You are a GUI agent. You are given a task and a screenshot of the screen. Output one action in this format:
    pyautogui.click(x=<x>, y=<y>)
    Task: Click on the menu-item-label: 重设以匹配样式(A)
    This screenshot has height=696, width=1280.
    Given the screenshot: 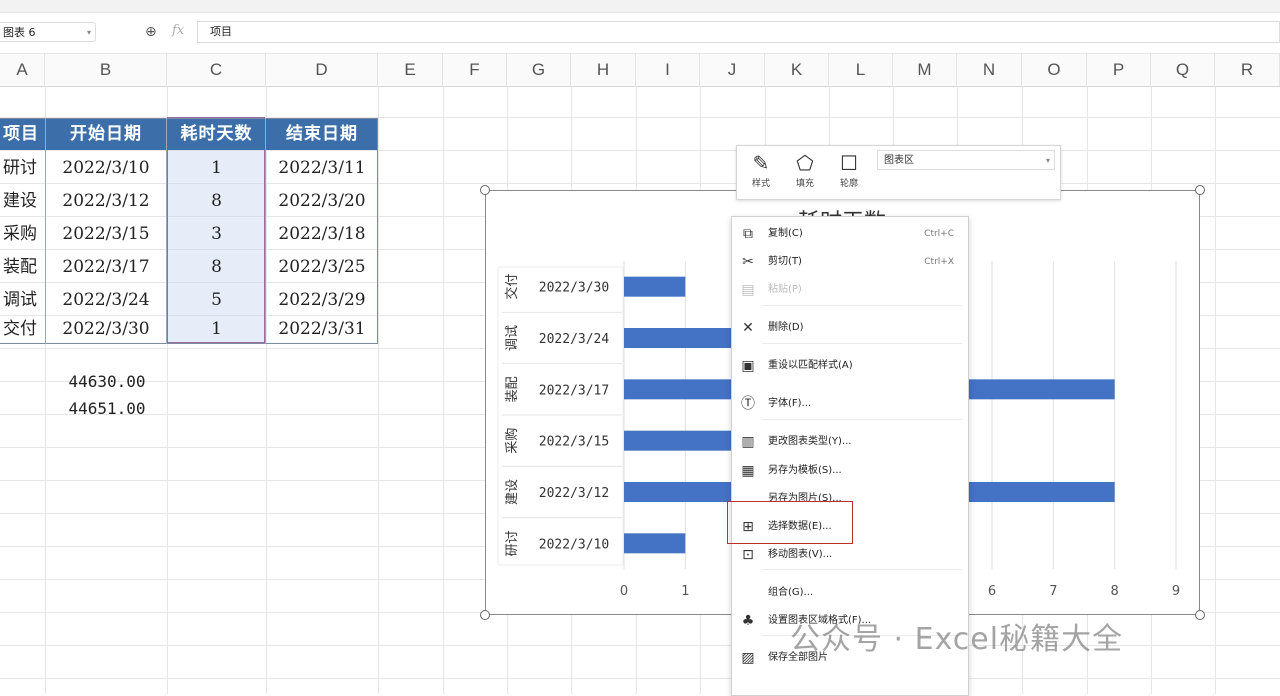 What is the action you would take?
    pyautogui.click(x=810, y=365)
    